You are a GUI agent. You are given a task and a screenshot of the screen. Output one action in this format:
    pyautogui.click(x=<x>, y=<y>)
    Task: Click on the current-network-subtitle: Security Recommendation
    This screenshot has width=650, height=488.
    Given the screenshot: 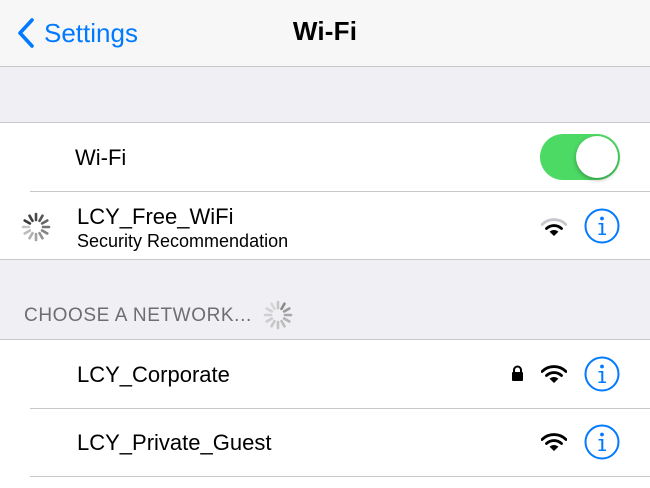 What is the action you would take?
    pyautogui.click(x=183, y=241)
    